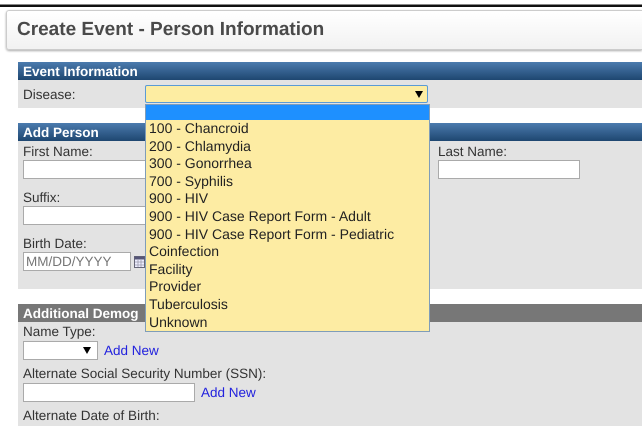 This screenshot has width=642, height=429. I want to click on name-type-dropdown, so click(60, 350).